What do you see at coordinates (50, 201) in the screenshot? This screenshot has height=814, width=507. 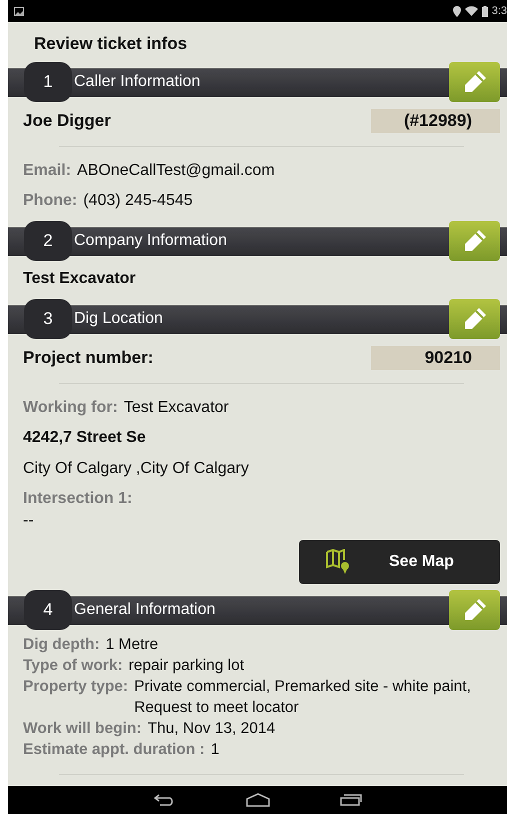 I see `field-label: Phone:` at bounding box center [50, 201].